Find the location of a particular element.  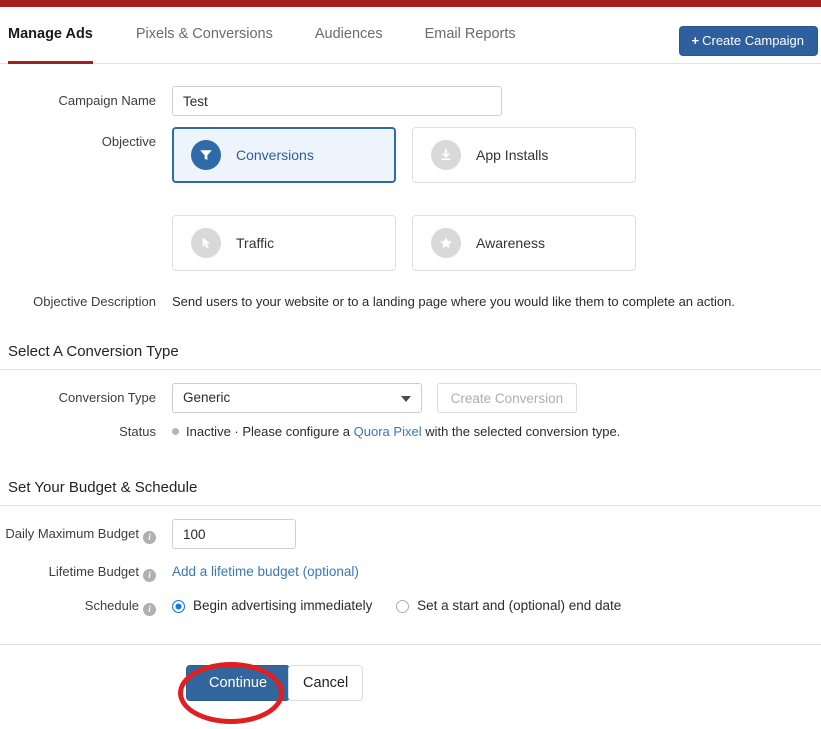

objective-card-app-installs: App Installs is located at coordinates (524, 155).